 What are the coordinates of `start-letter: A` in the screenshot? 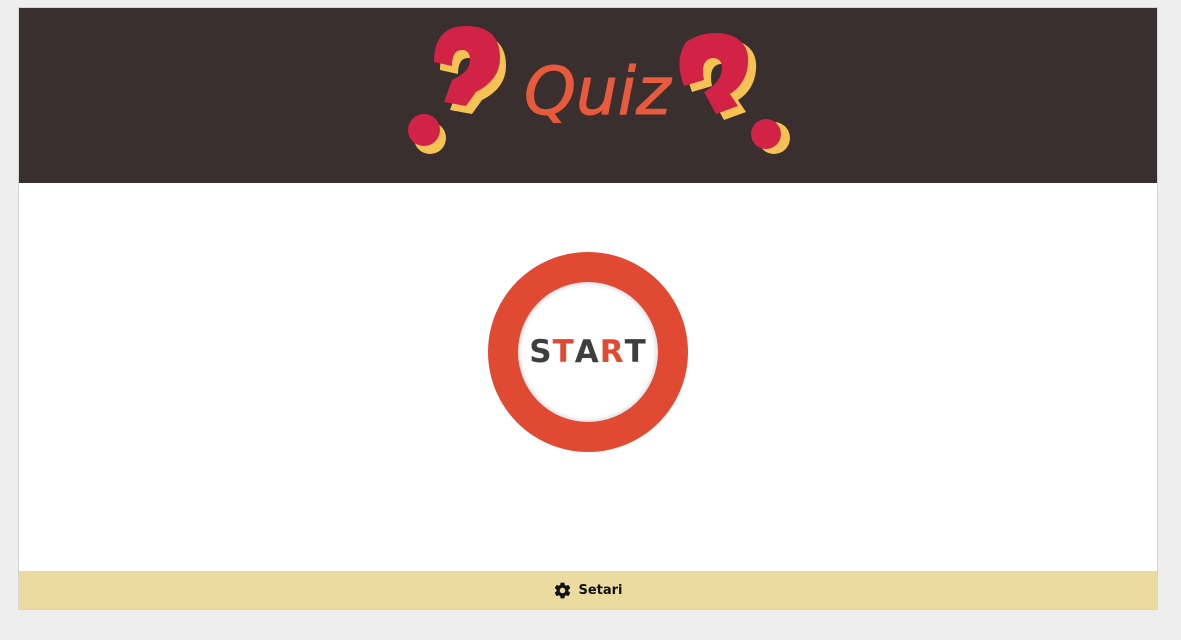 It's located at (587, 352).